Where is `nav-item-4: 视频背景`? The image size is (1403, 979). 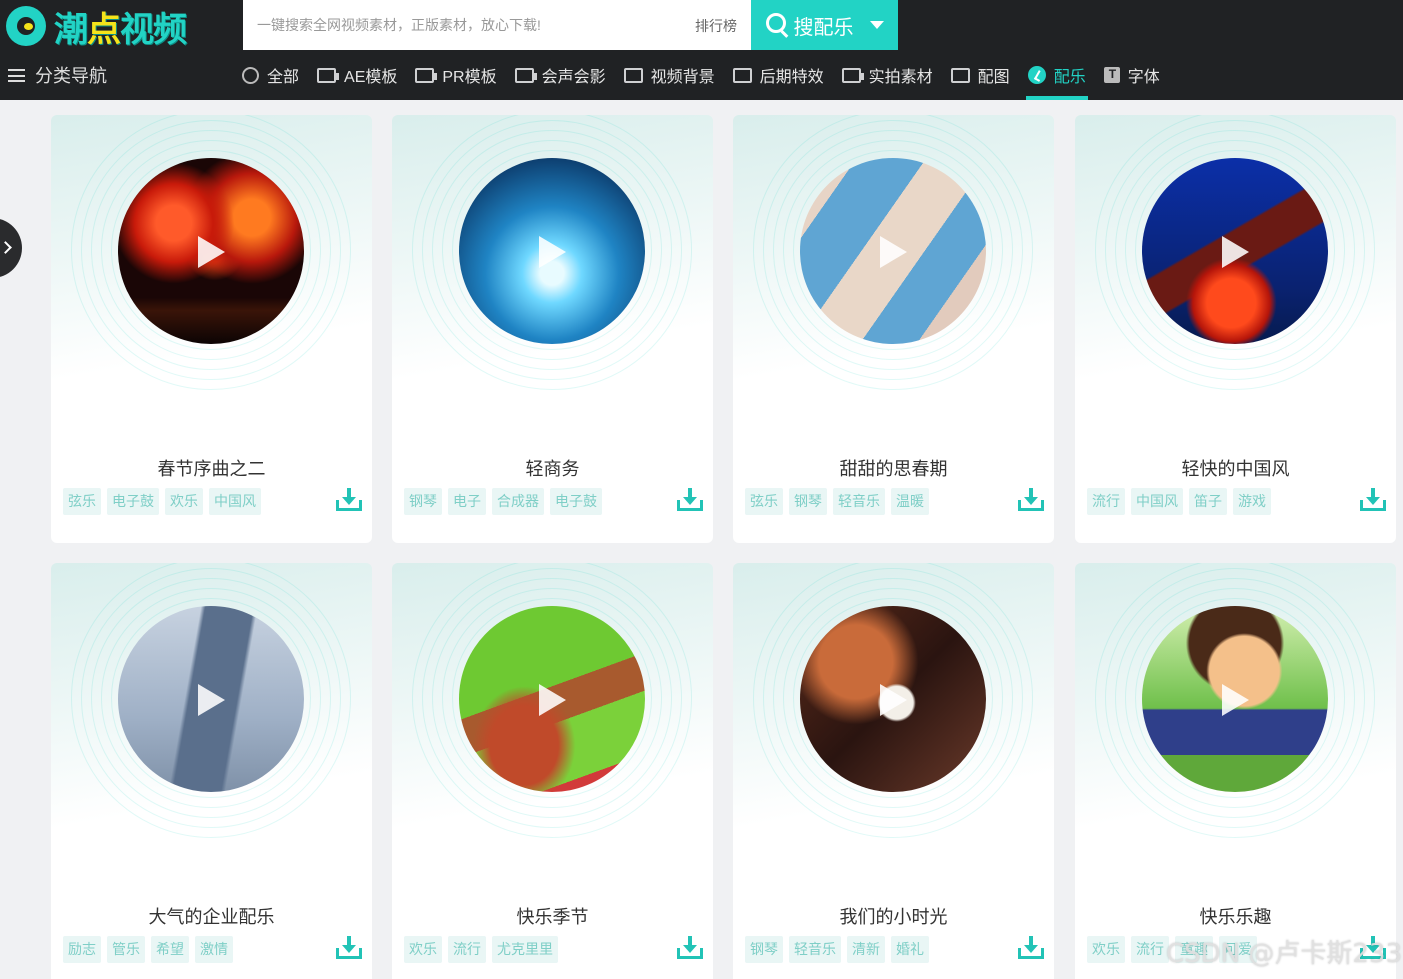
nav-item-4: 视频背景 is located at coordinates (669, 75).